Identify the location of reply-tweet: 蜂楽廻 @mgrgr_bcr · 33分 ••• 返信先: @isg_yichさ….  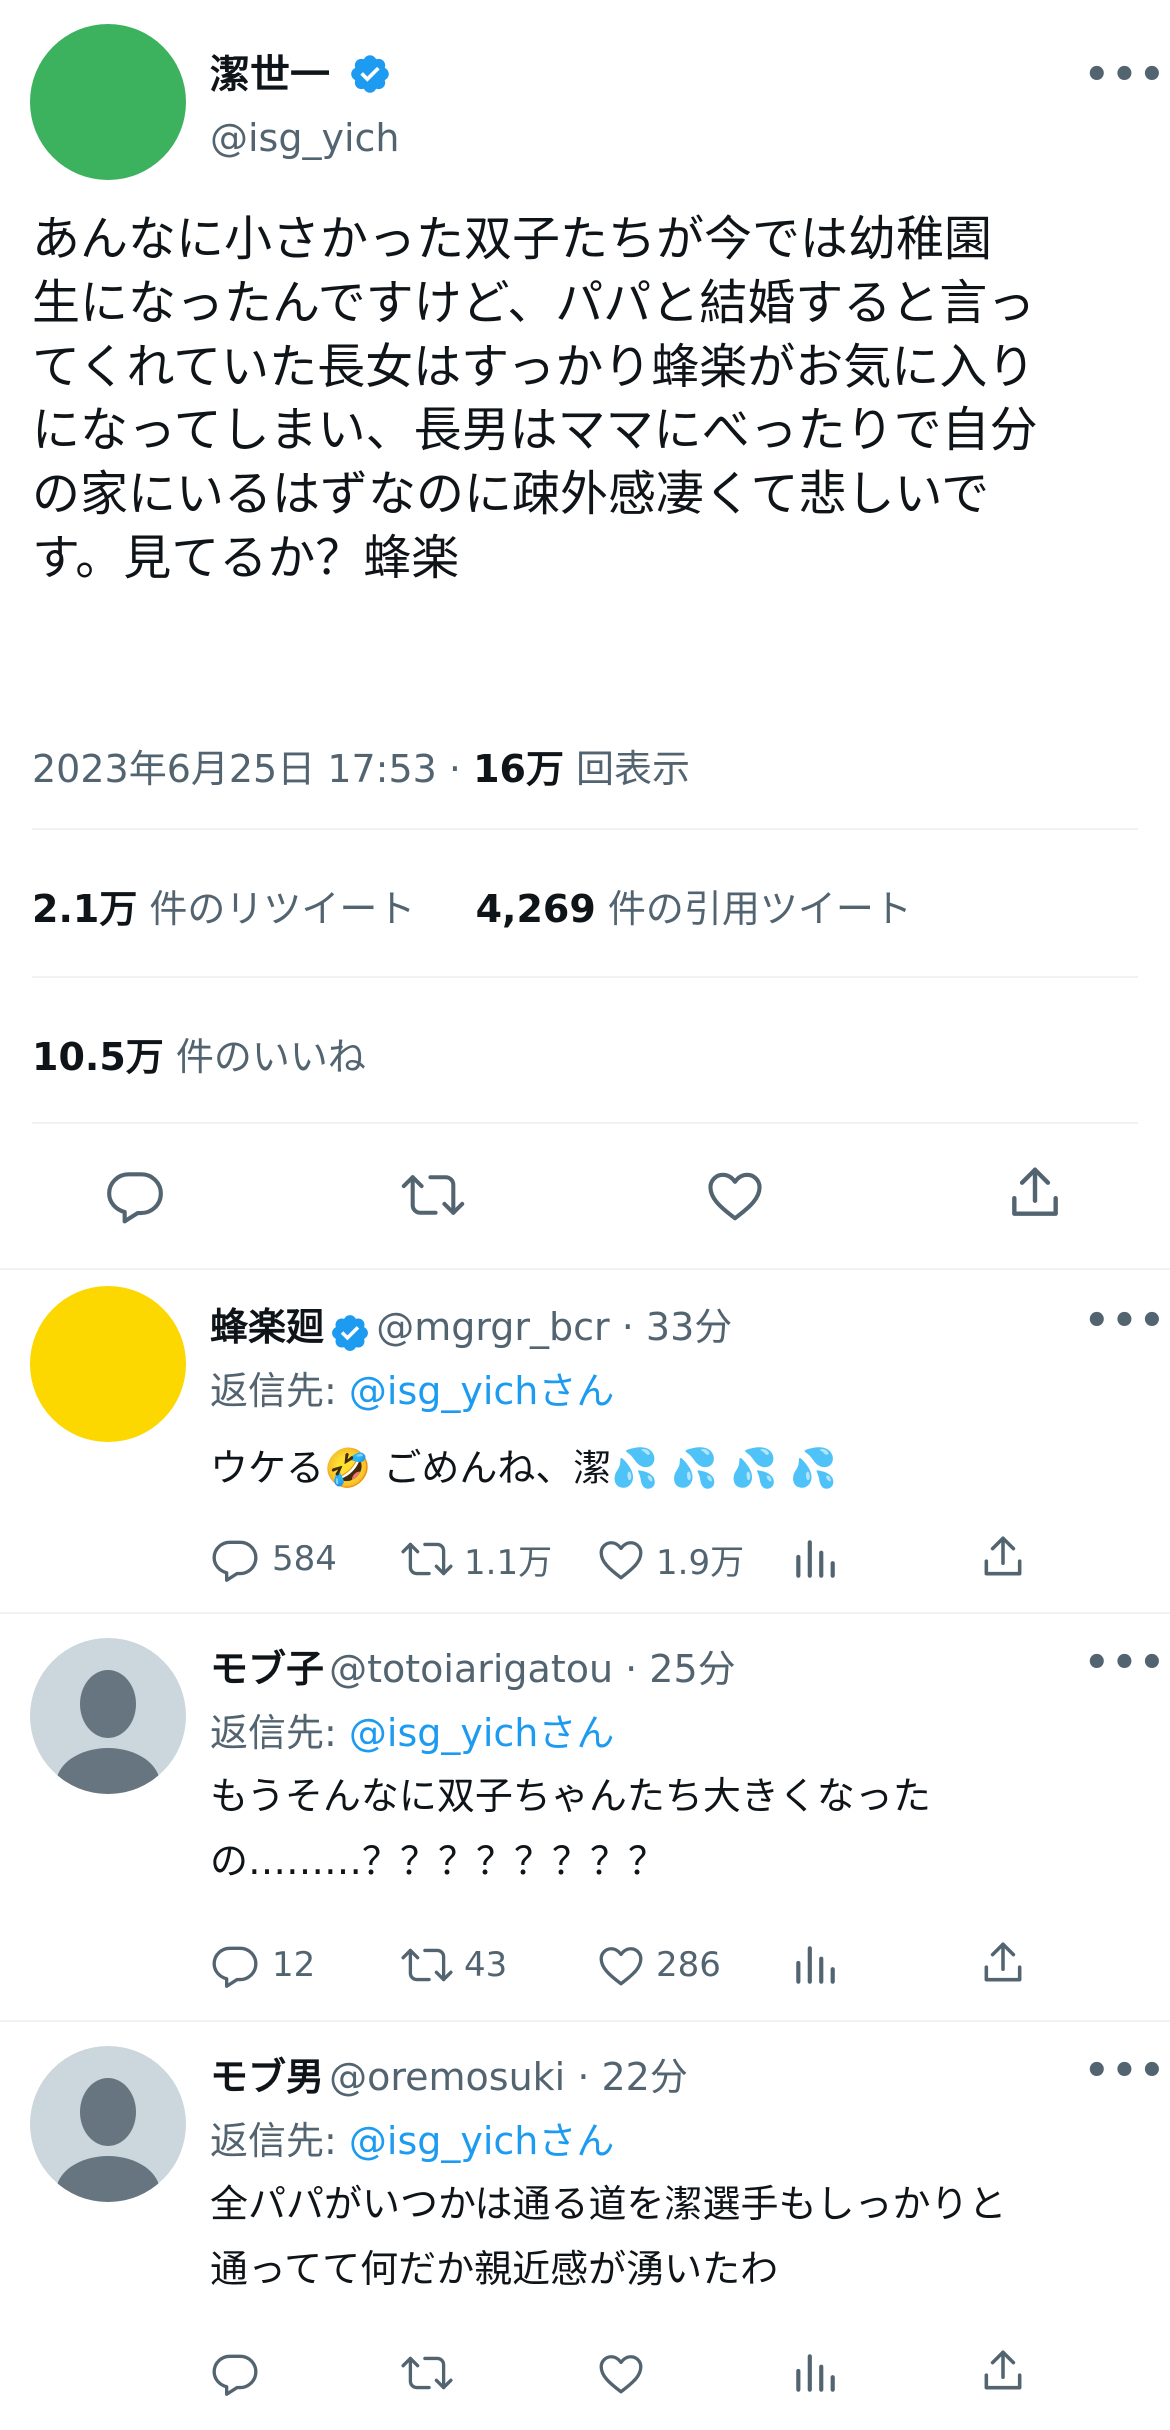
(585, 1440).